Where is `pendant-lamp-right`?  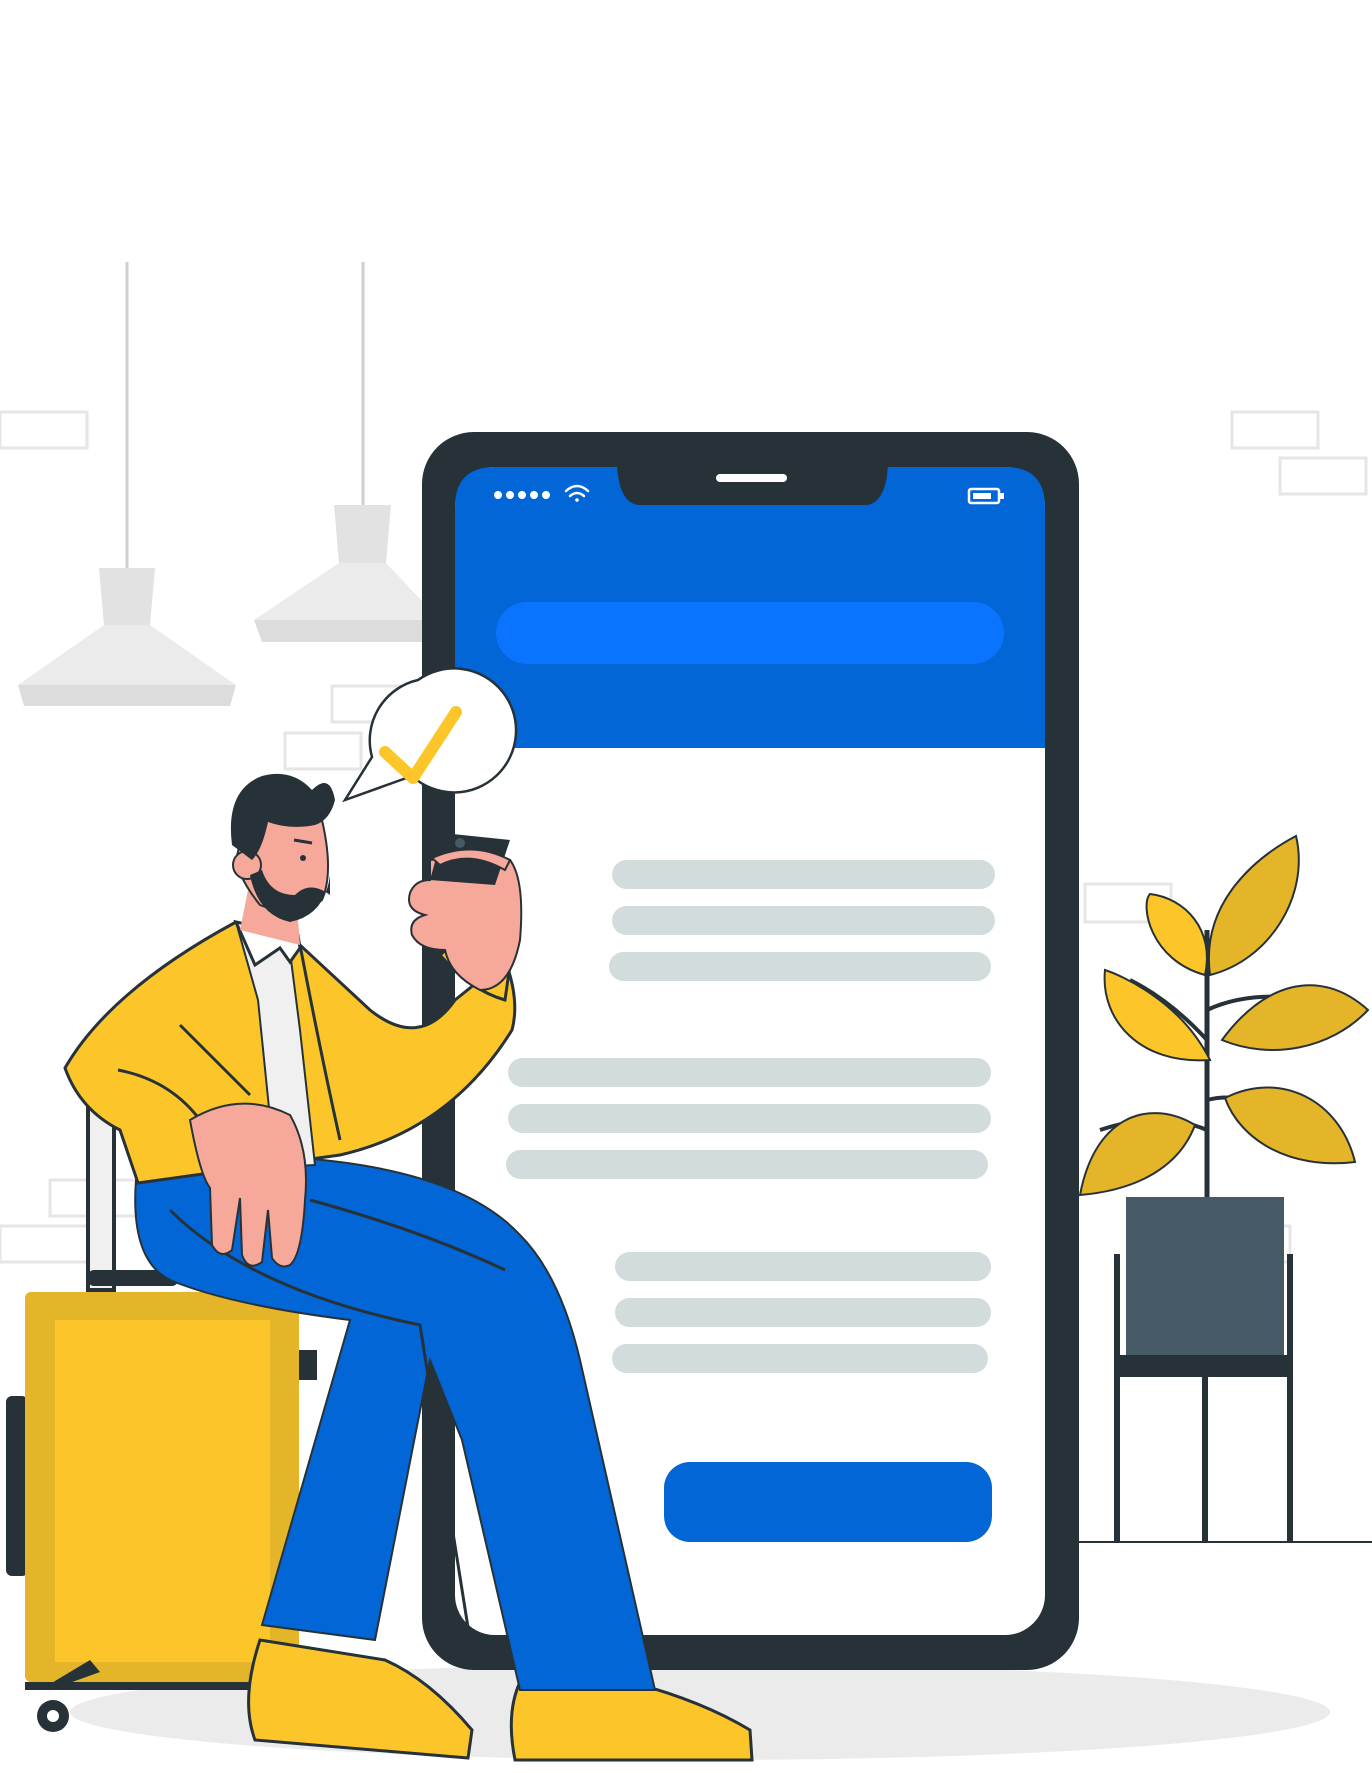 pendant-lamp-right is located at coordinates (347, 452).